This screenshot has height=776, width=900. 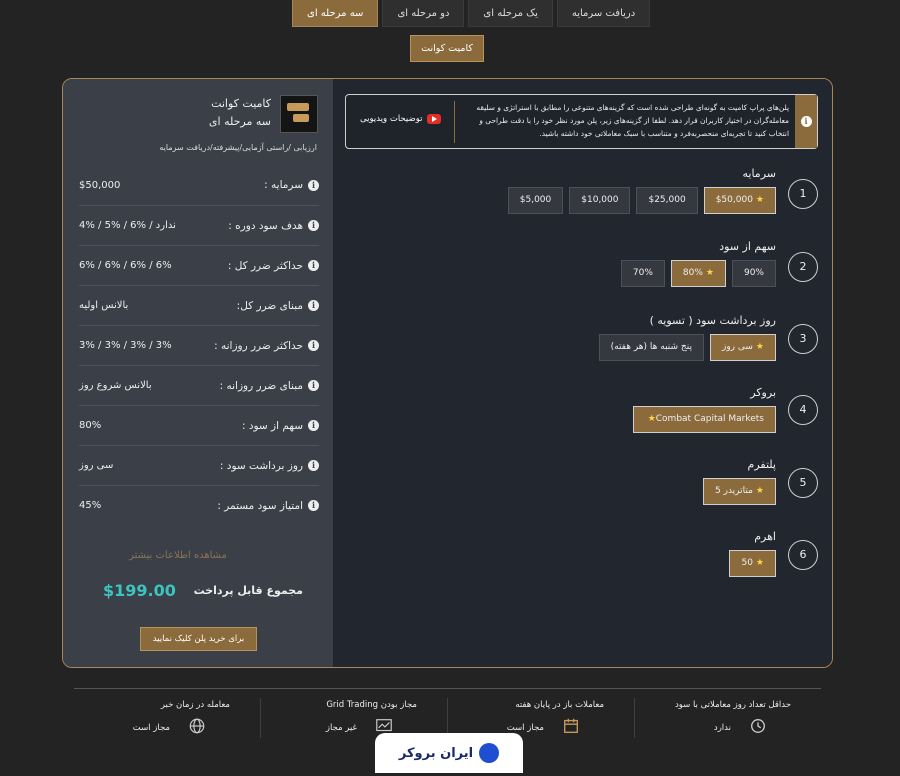 I want to click on option-choice: ★$50,000, so click(x=739, y=200).